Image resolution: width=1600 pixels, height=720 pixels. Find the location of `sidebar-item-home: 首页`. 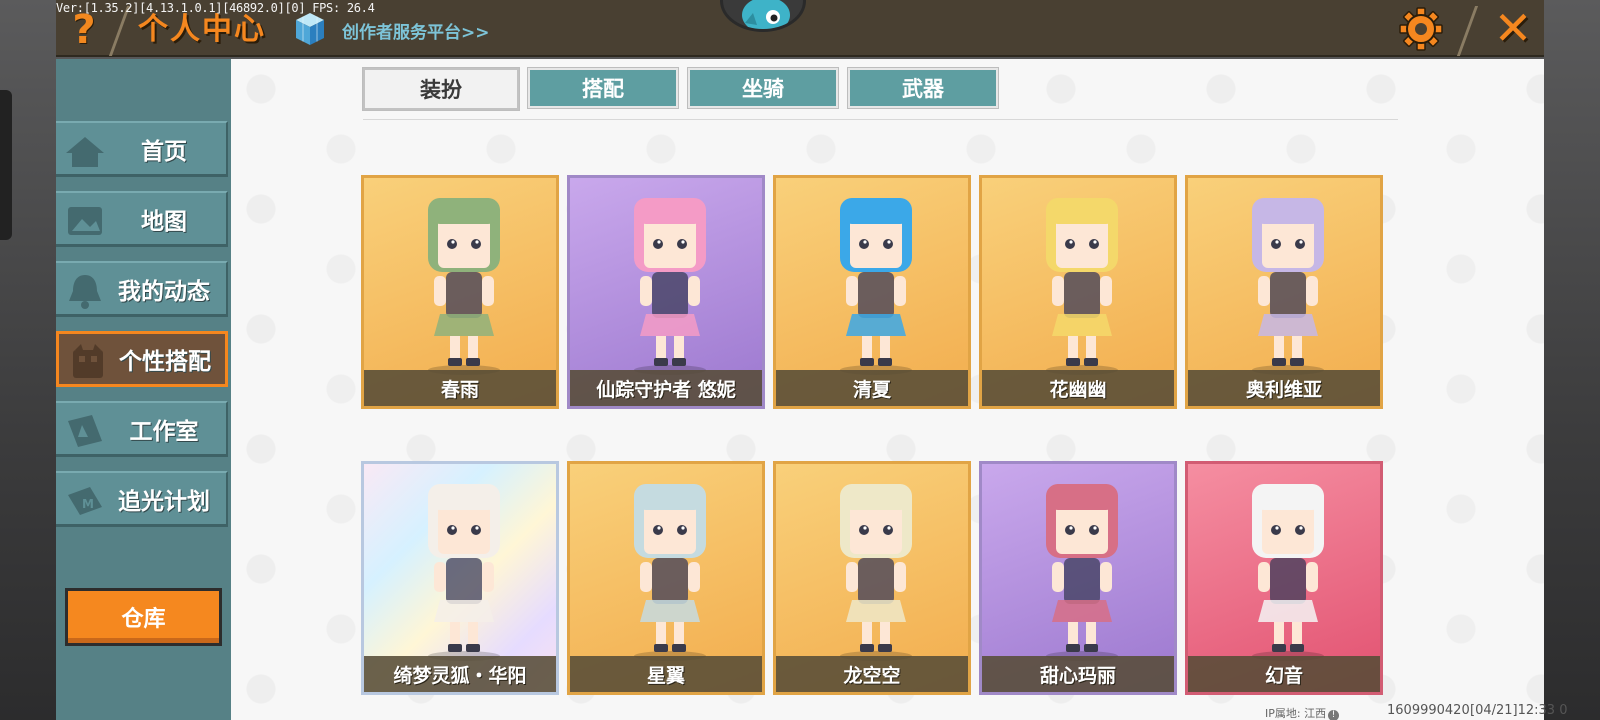

sidebar-item-home: 首页 is located at coordinates (142, 149).